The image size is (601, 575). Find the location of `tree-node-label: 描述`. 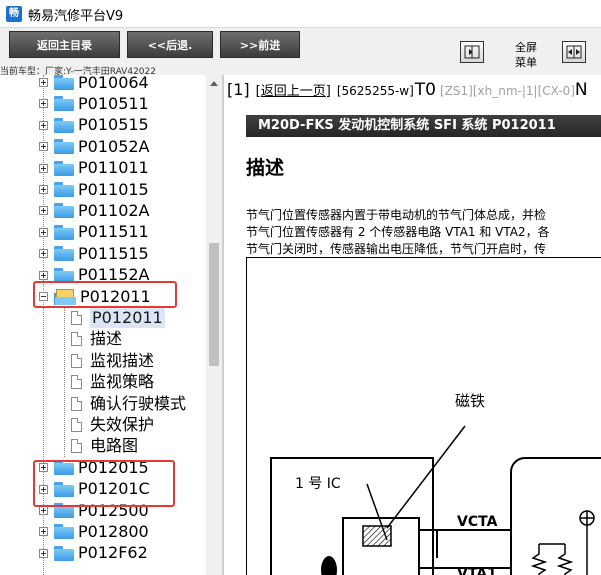

tree-node-label: 描述 is located at coordinates (106, 339).